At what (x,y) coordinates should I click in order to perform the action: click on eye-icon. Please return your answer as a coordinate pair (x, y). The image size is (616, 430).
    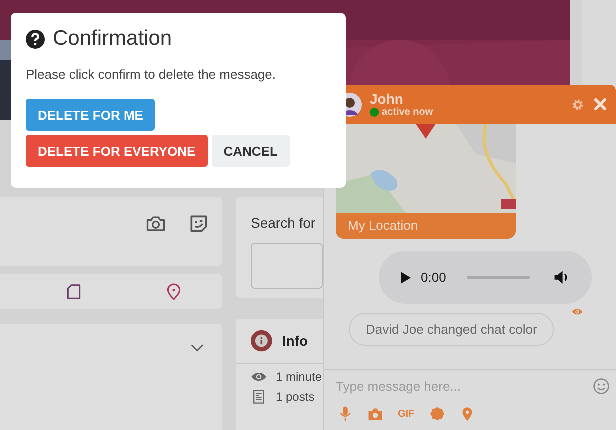
    Looking at the image, I should click on (259, 377).